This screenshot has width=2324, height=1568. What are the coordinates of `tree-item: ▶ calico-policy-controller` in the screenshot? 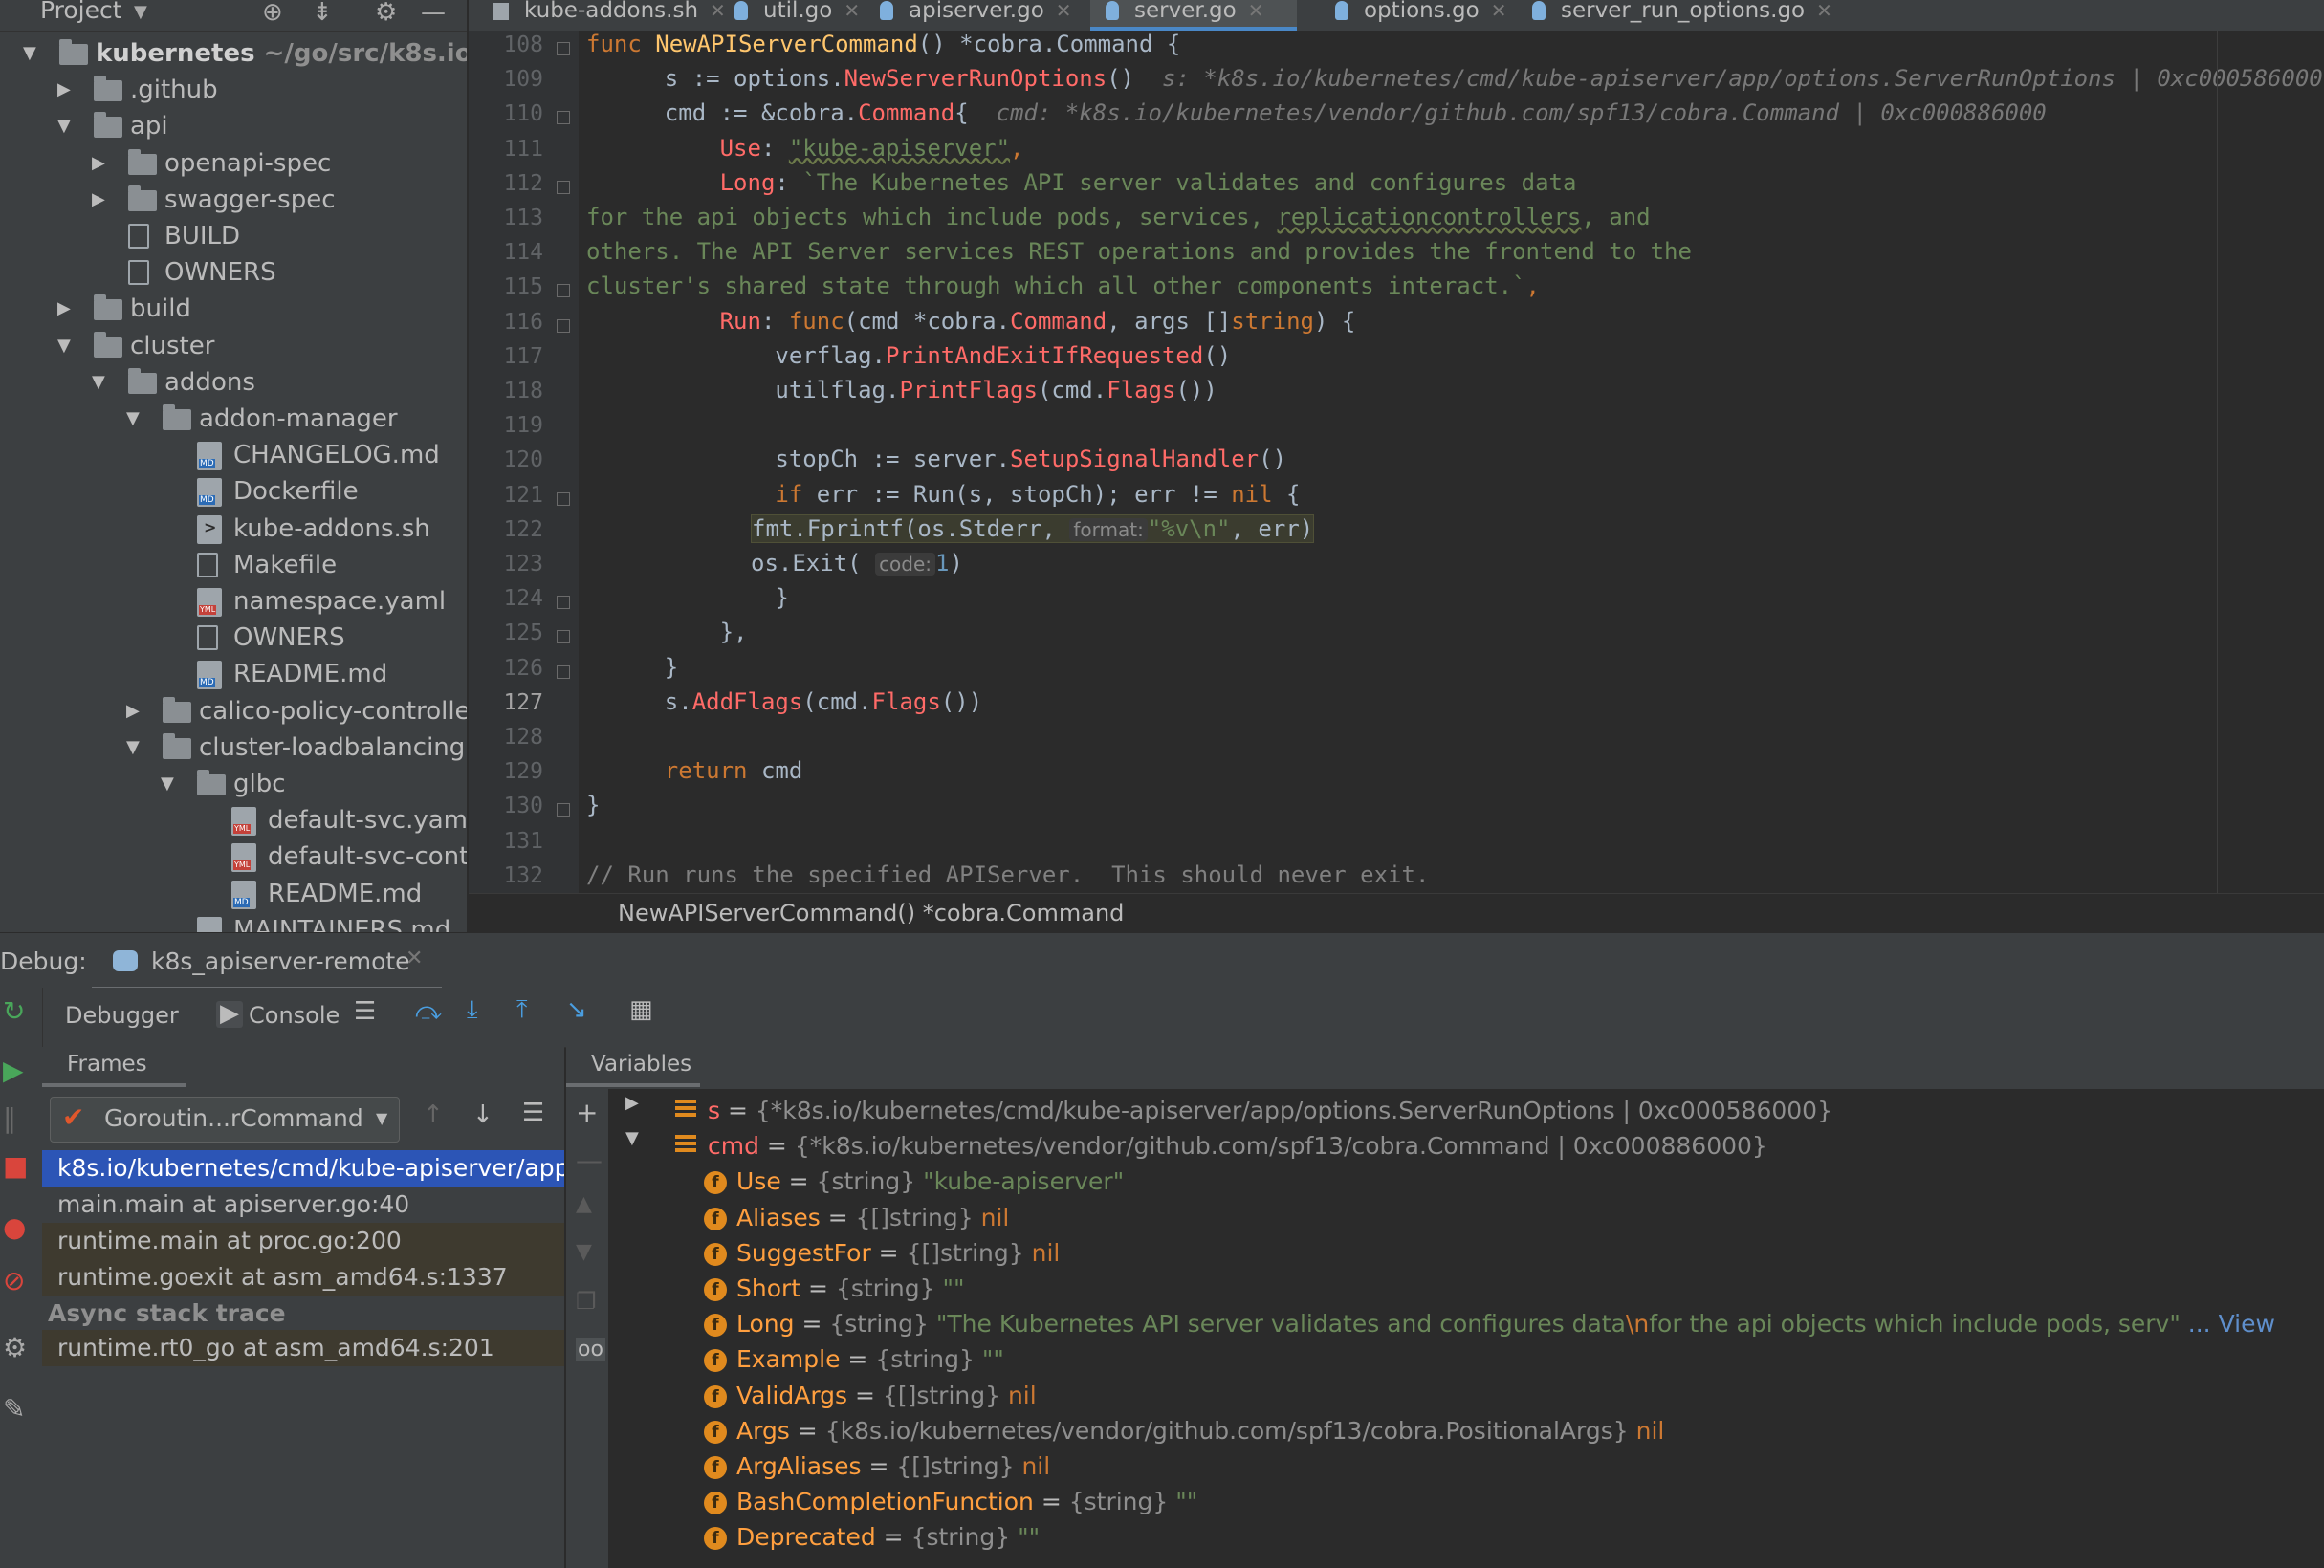 It's located at (234, 711).